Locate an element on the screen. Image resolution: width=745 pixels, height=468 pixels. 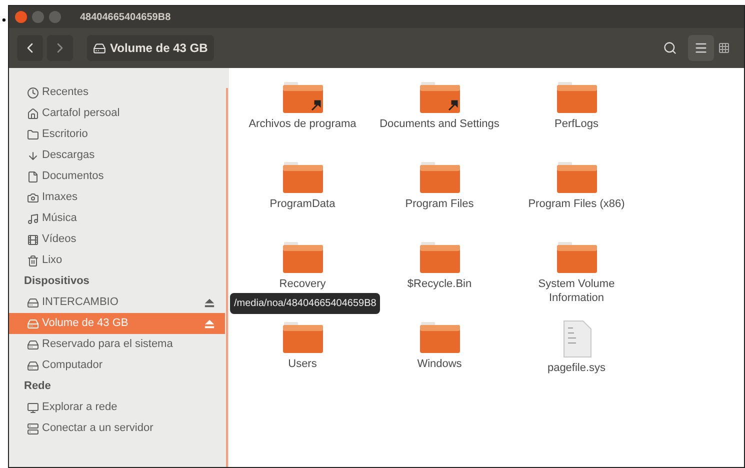
server-icon is located at coordinates (33, 428).